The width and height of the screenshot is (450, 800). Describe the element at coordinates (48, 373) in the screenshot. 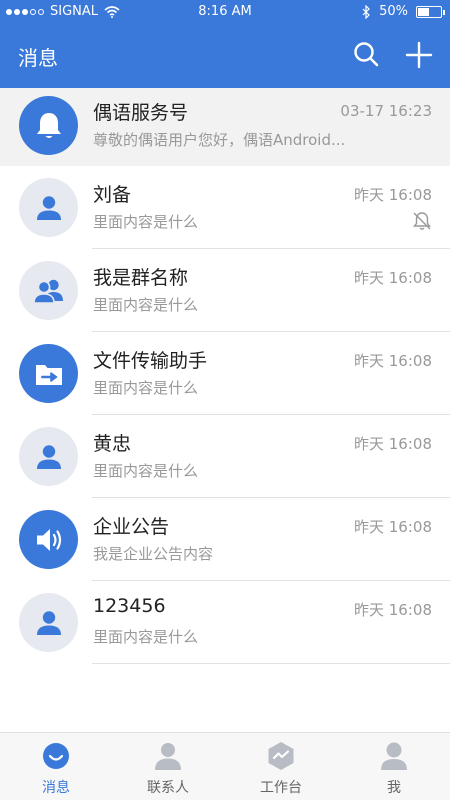

I see `folder-transfer-icon` at that location.